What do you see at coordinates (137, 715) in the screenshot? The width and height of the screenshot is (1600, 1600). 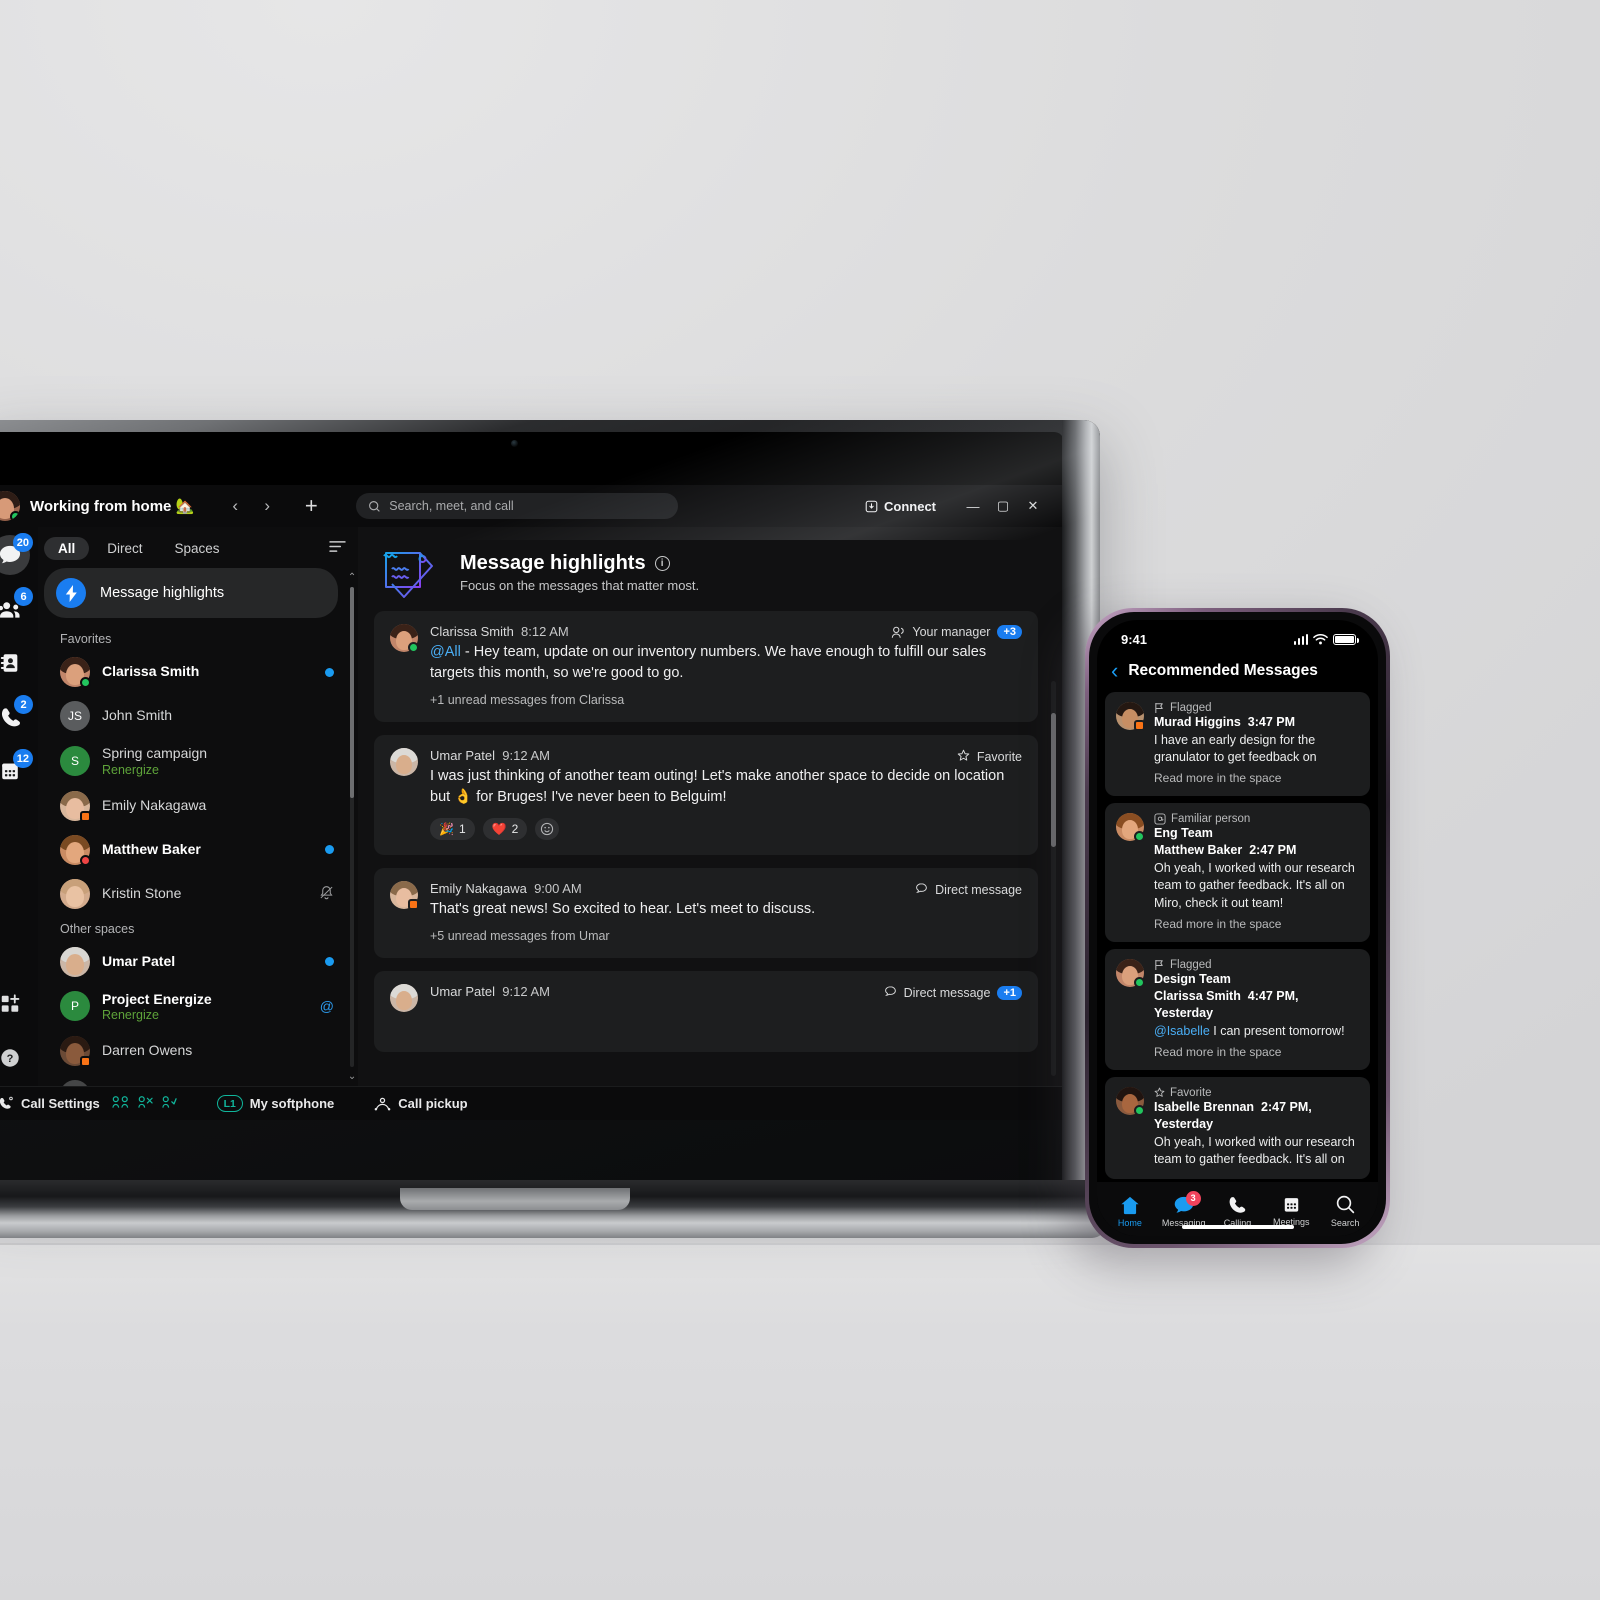 I see `list-item-name: John Smith` at bounding box center [137, 715].